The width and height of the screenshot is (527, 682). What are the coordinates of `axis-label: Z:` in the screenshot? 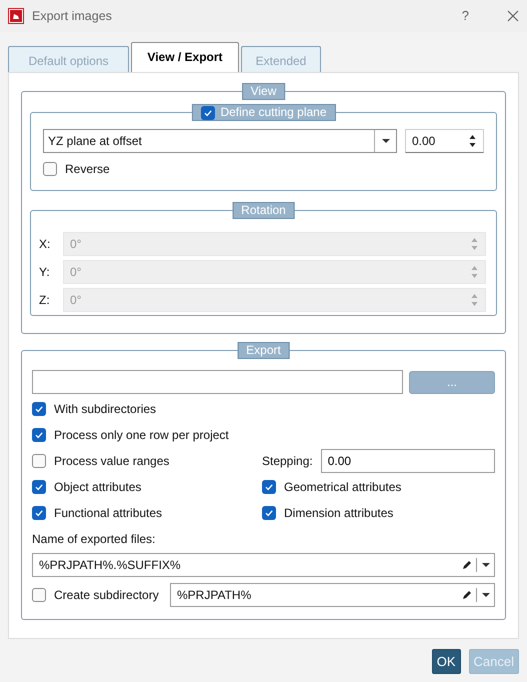 It's located at (45, 300).